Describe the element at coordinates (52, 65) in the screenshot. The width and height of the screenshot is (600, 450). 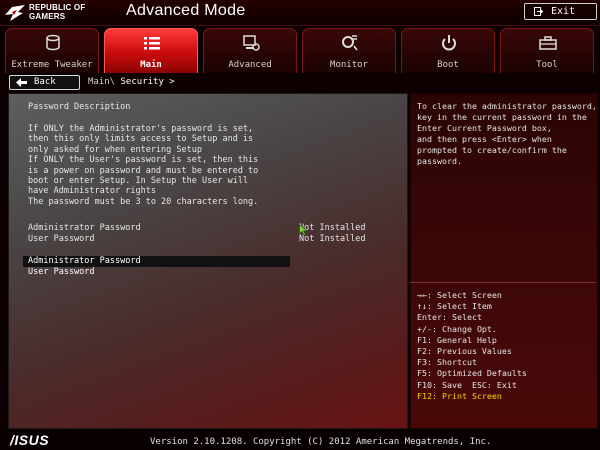
I see `tab-label: Extreme Tweaker` at that location.